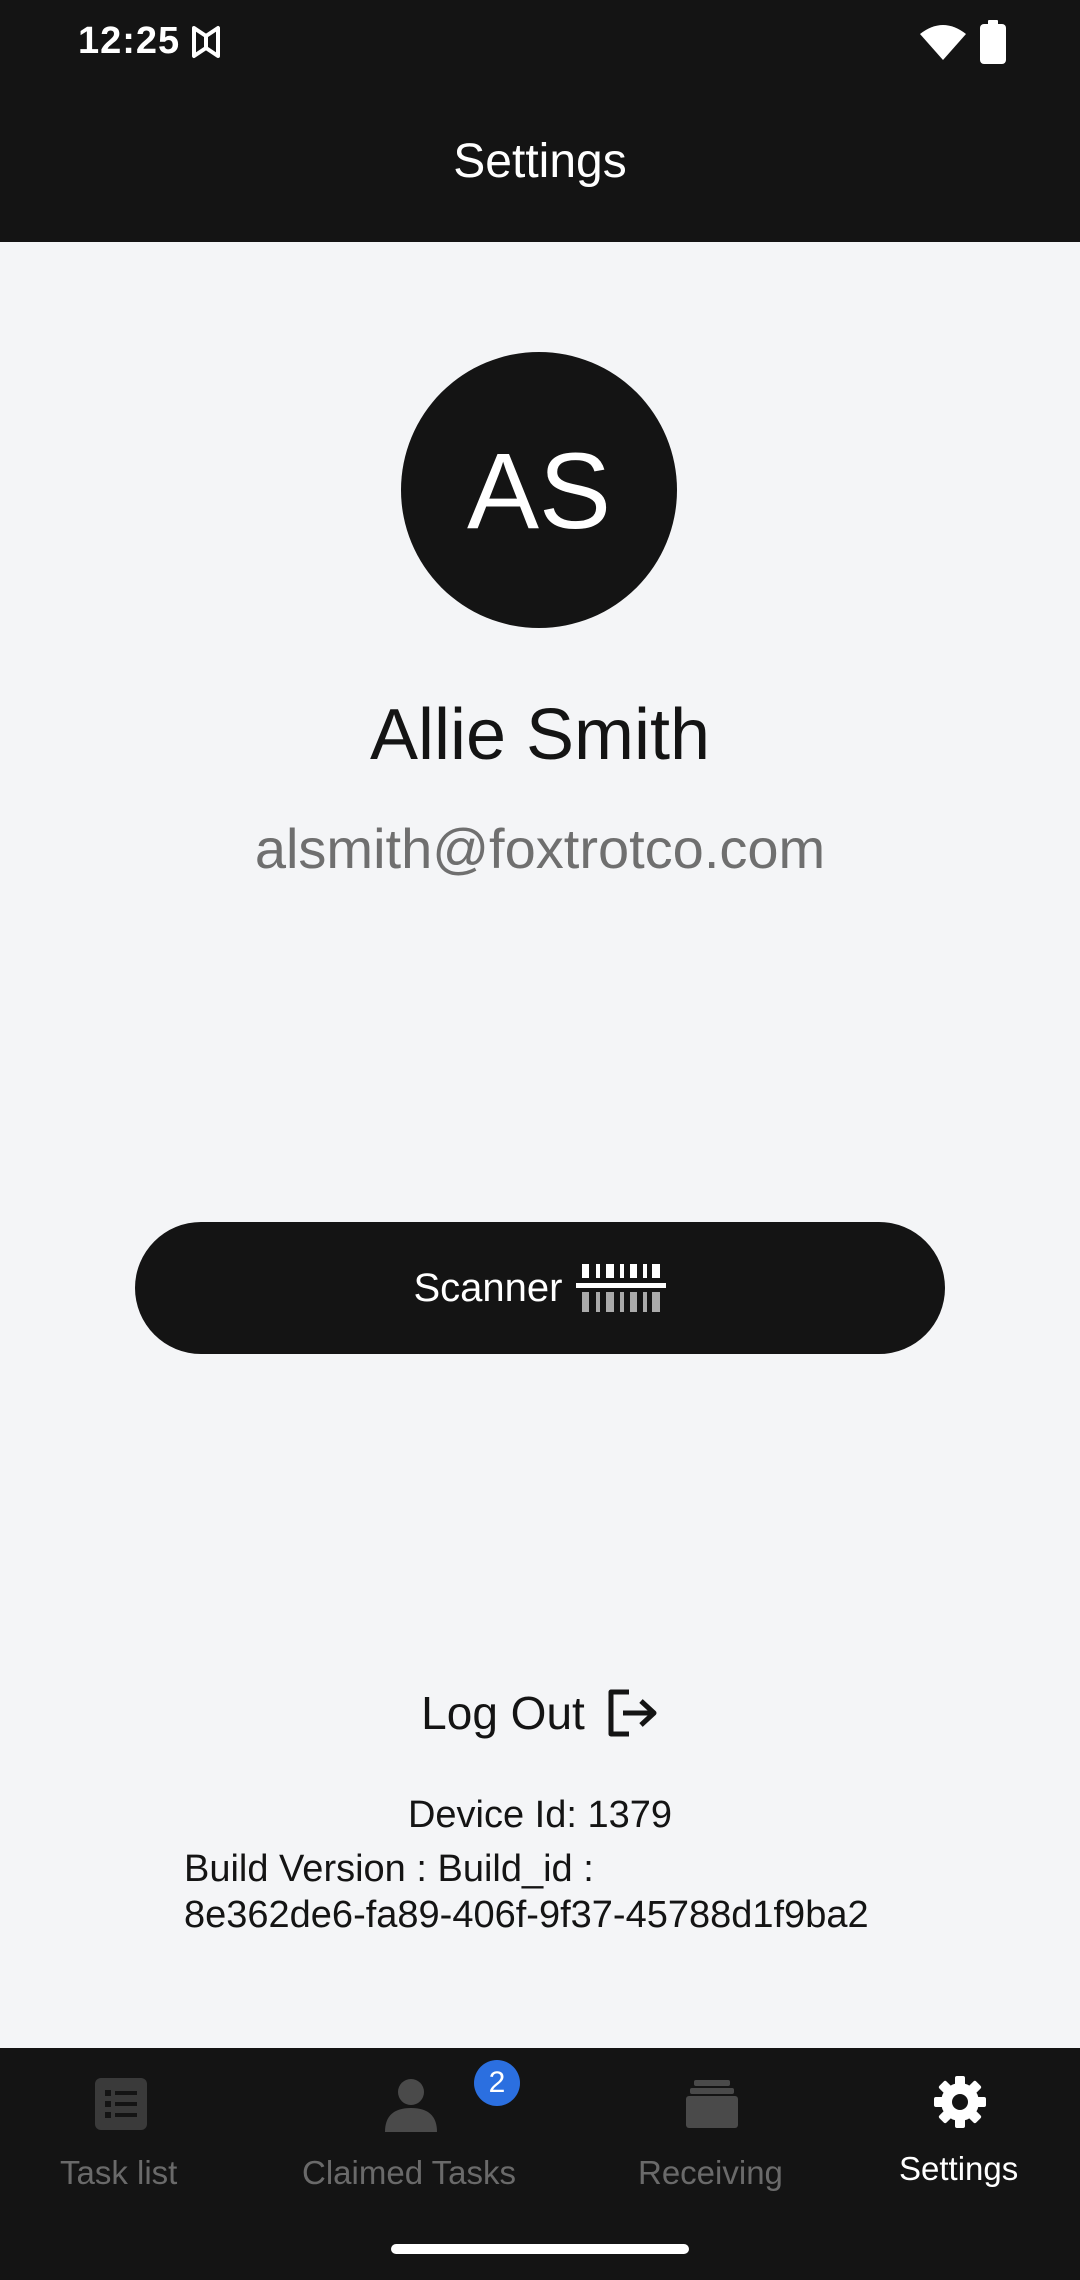 The width and height of the screenshot is (1080, 2280). Describe the element at coordinates (993, 42) in the screenshot. I see `battery-icon` at that location.